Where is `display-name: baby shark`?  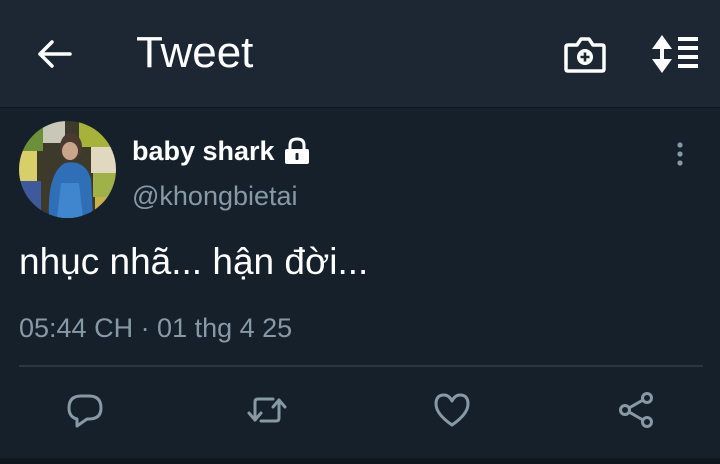
display-name: baby shark is located at coordinates (203, 151).